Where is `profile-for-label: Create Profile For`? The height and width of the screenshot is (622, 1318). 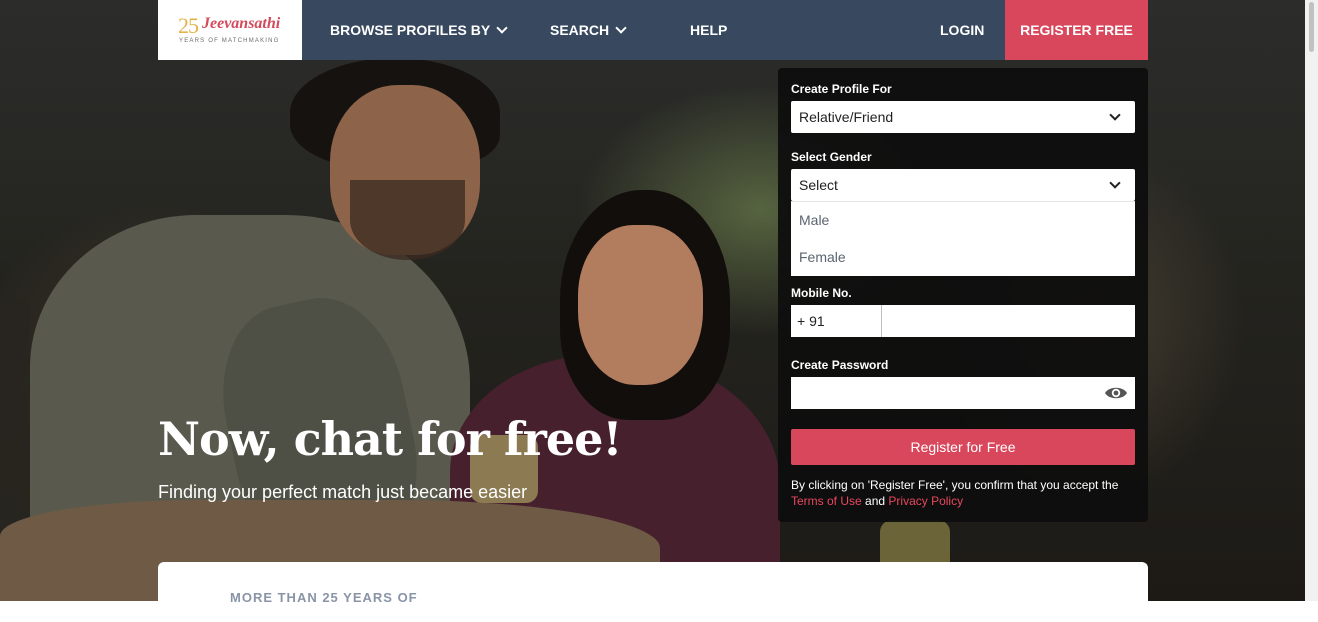
profile-for-label: Create Profile For is located at coordinates (841, 89).